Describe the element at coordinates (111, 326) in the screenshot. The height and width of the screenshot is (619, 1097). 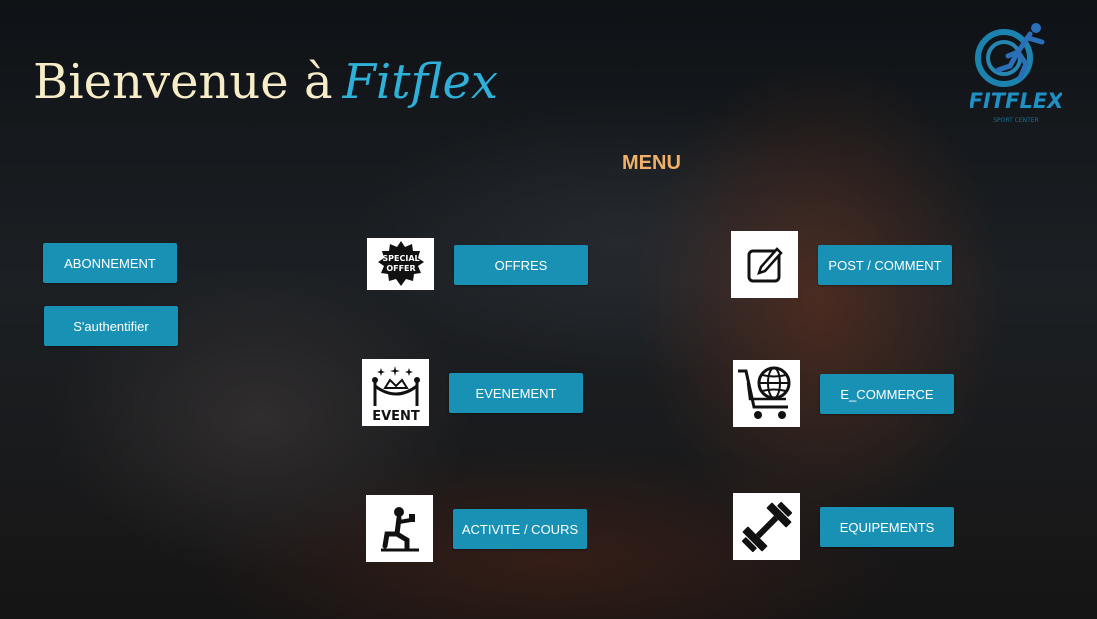
I see `authenticate-button: S'authentifier` at that location.